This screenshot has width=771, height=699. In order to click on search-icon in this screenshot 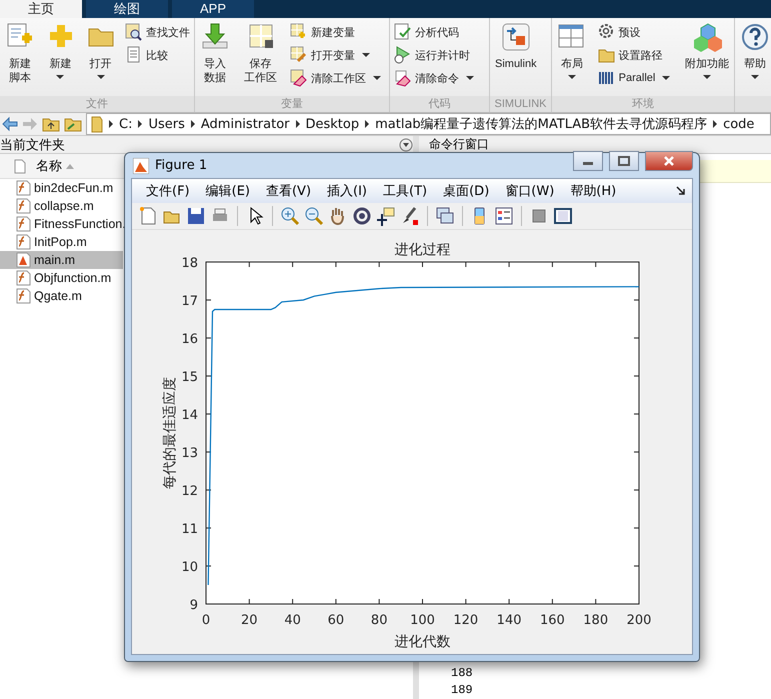, I will do `click(133, 32)`.